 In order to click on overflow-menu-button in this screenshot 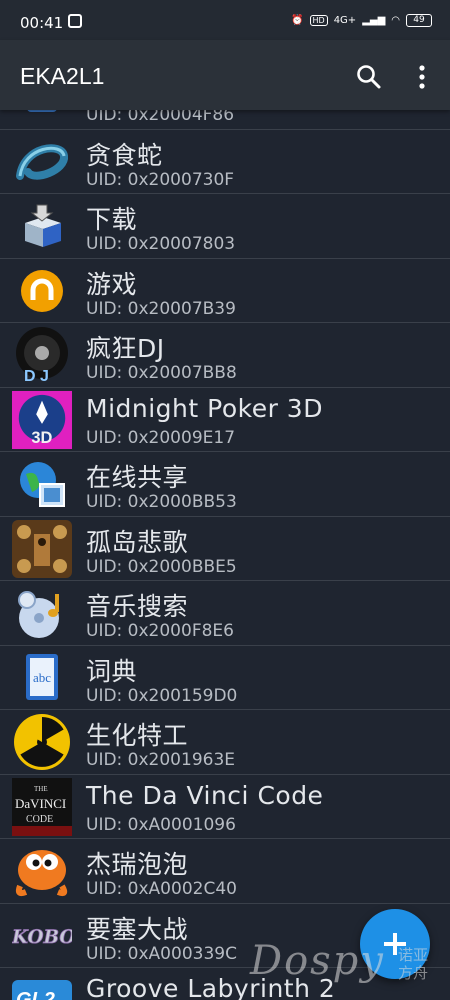, I will do `click(422, 77)`.